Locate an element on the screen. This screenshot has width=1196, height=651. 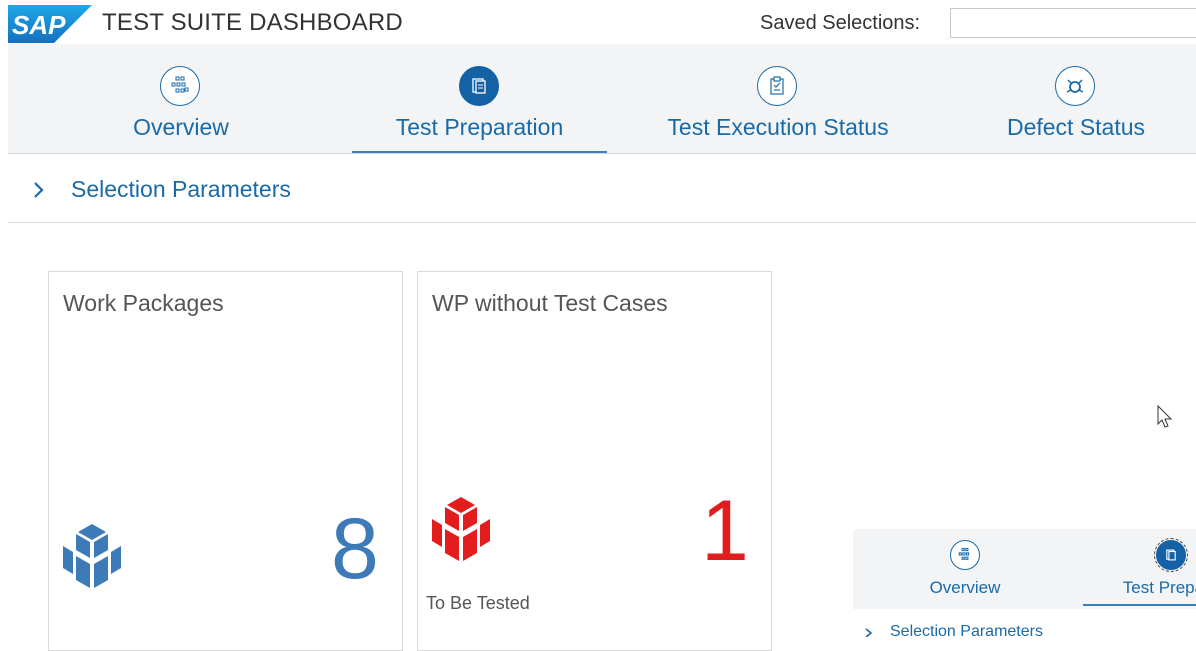
selection-parameters-panel: Selection Parameters is located at coordinates (602, 192).